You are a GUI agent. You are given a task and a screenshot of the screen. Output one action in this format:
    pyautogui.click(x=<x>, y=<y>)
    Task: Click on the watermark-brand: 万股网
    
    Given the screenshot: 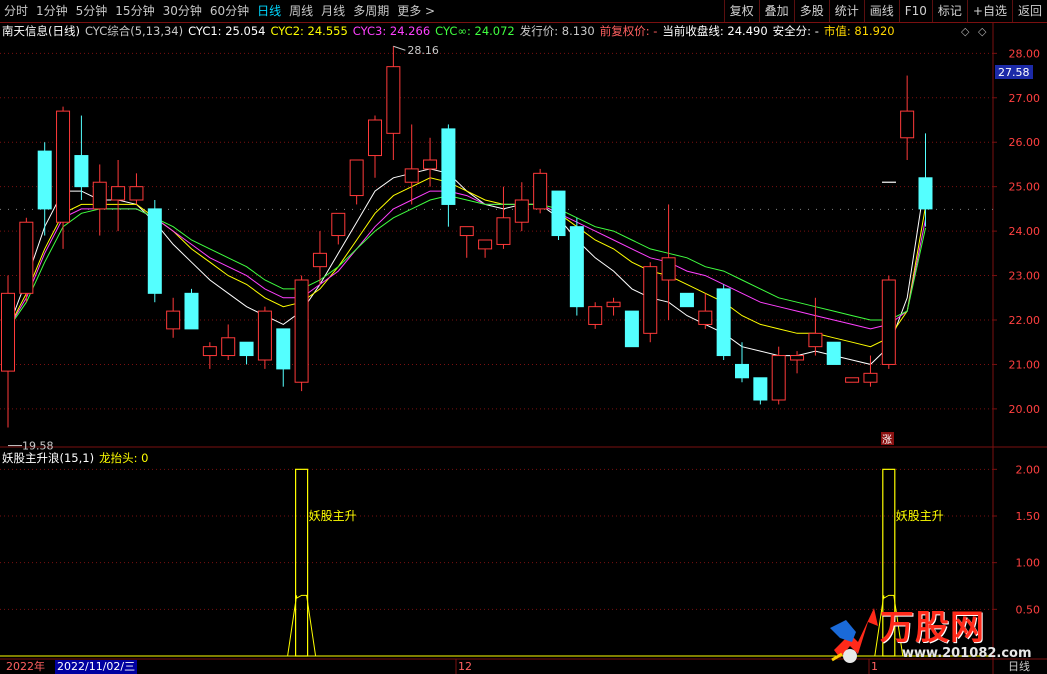 What is the action you would take?
    pyautogui.click(x=932, y=628)
    